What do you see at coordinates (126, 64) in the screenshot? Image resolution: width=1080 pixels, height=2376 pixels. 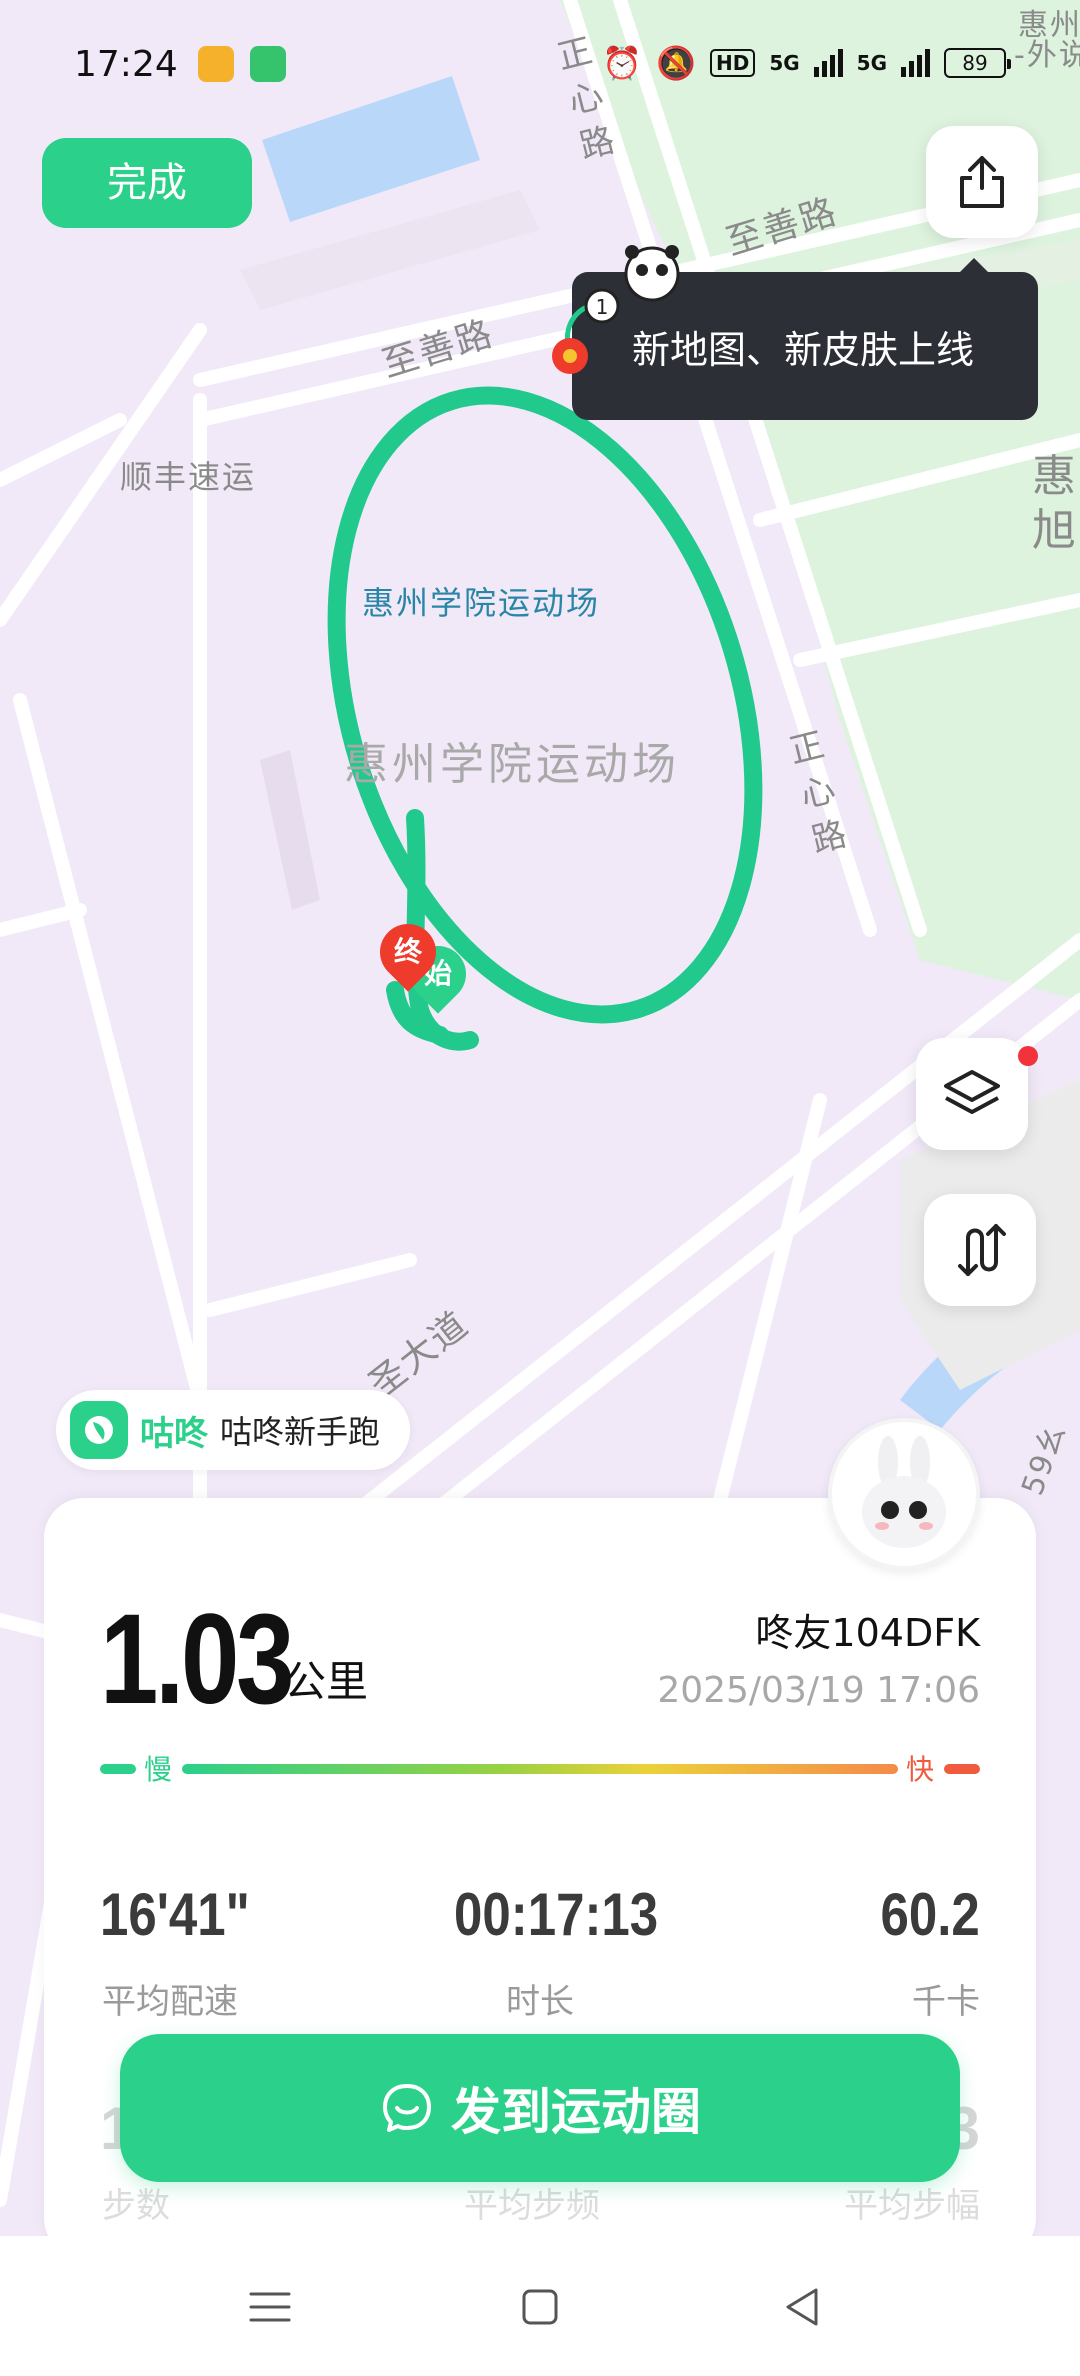 I see `status-time: 17:24` at bounding box center [126, 64].